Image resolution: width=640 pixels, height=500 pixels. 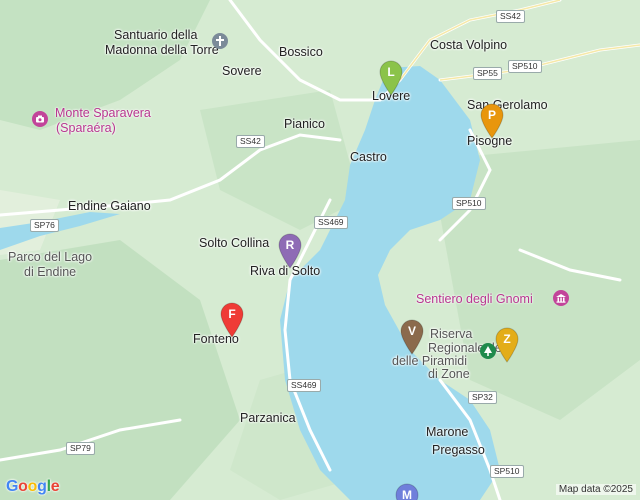 What do you see at coordinates (393, 80) in the screenshot?
I see `map-marker-l: L` at bounding box center [393, 80].